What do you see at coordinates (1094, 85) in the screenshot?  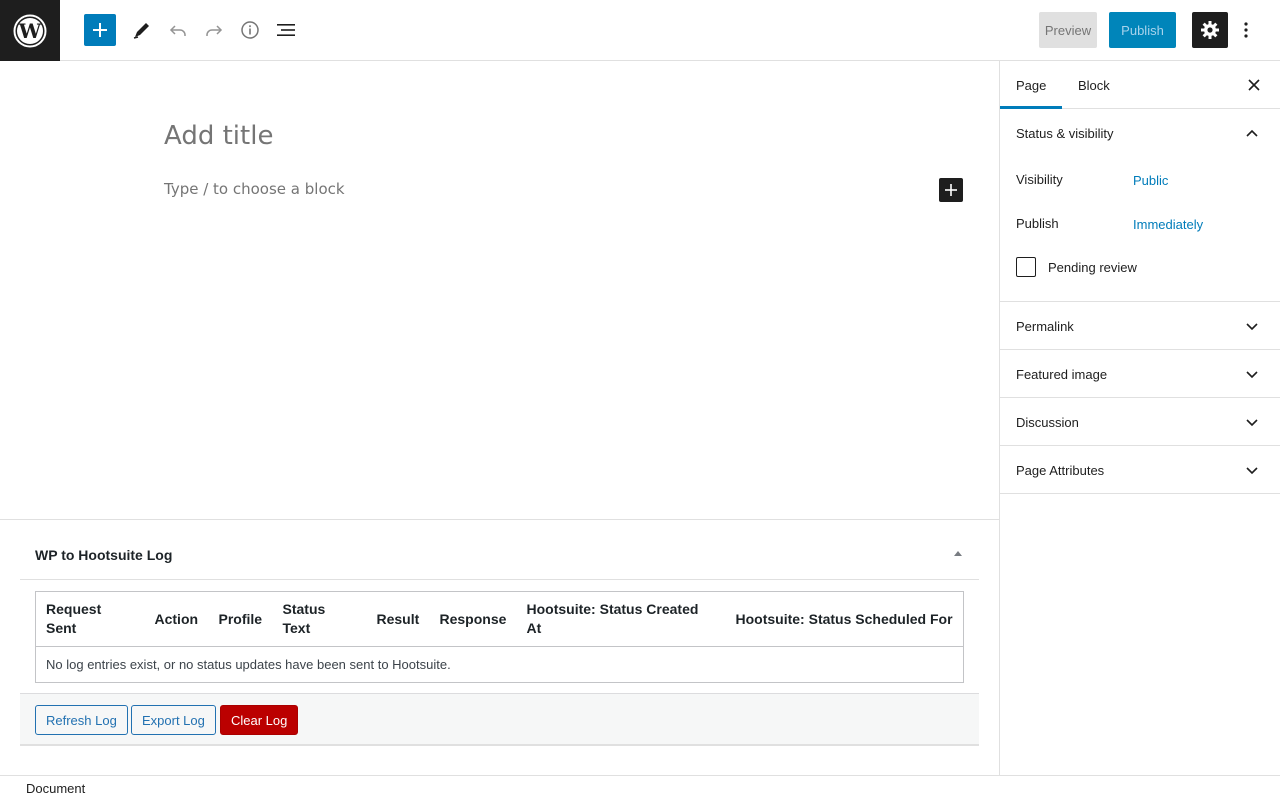 I see `tab-block: Block` at bounding box center [1094, 85].